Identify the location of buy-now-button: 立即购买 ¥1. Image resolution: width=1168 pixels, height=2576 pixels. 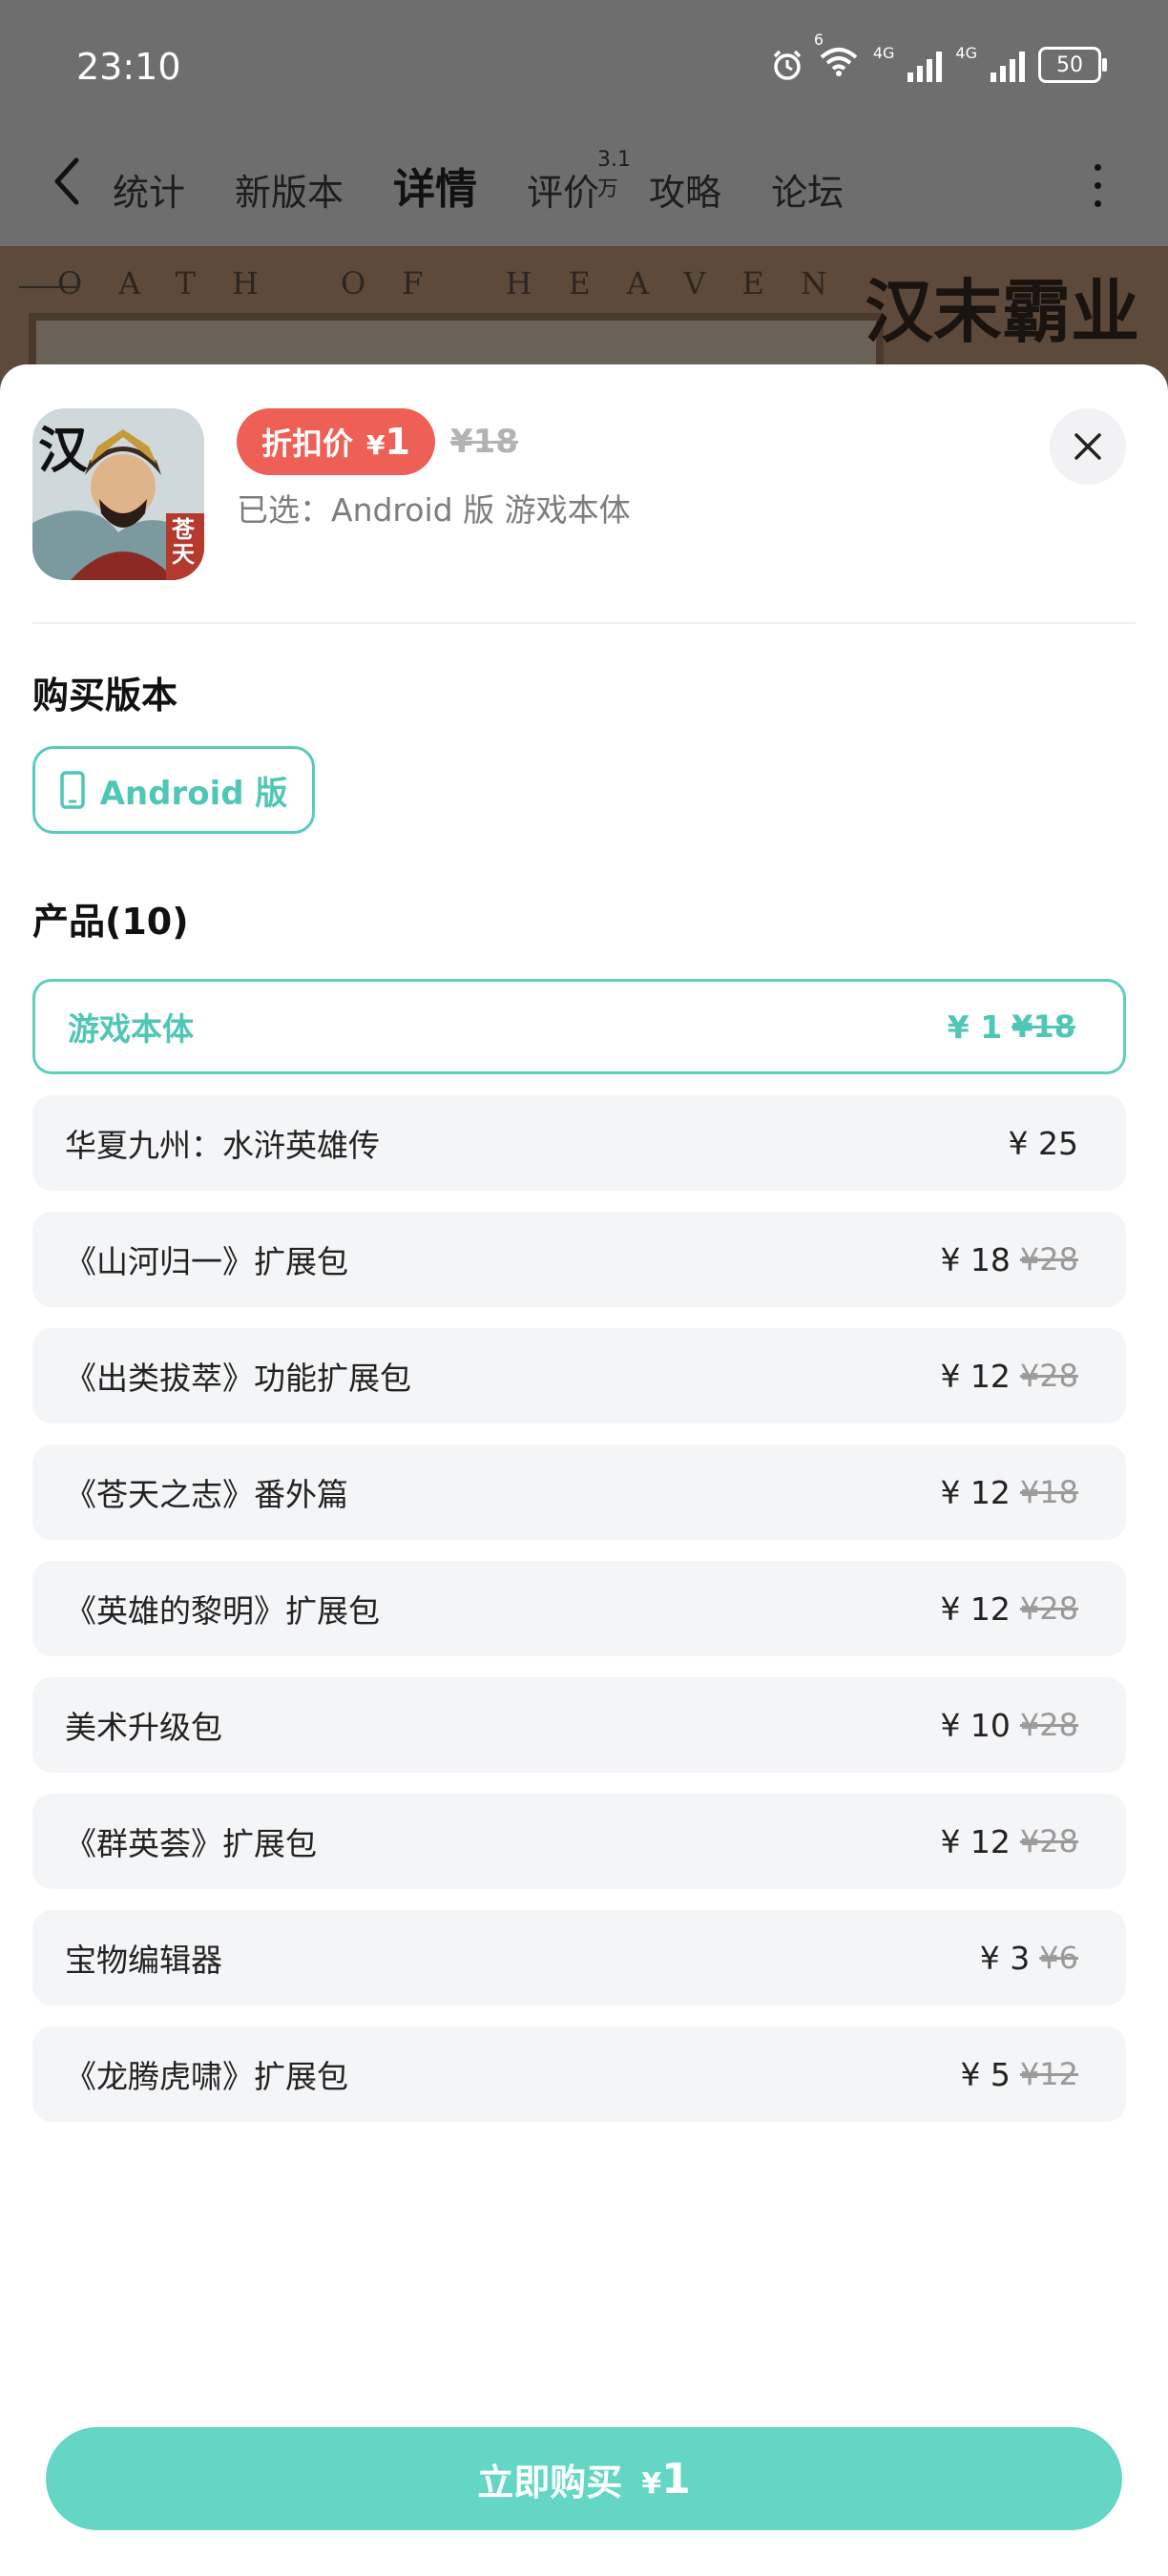
(584, 2478).